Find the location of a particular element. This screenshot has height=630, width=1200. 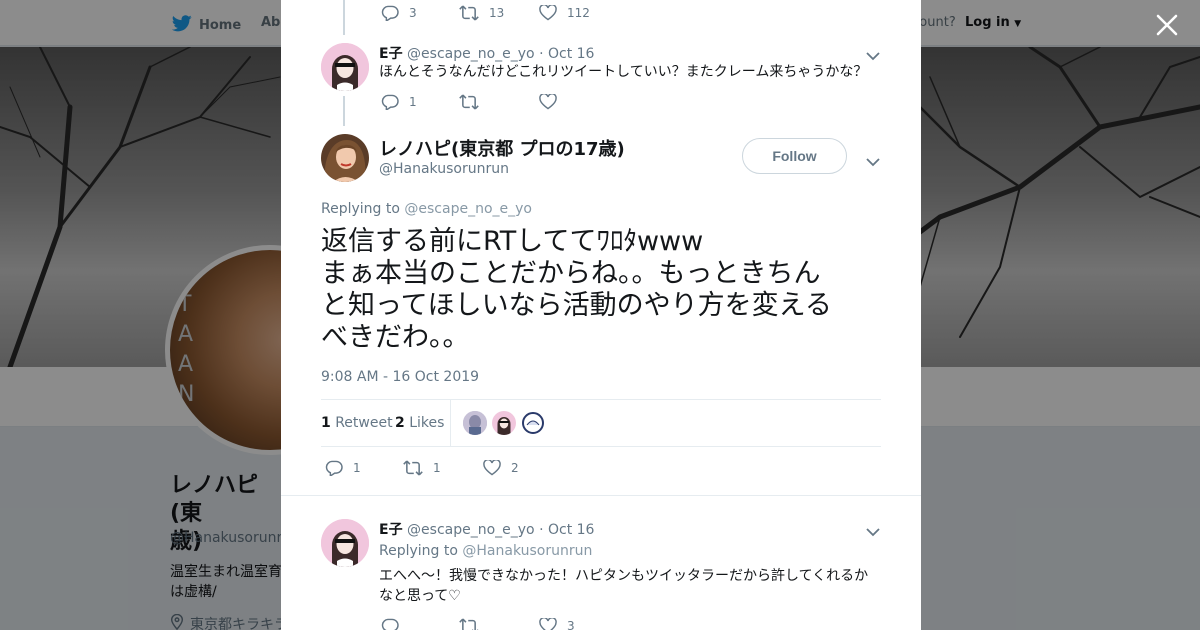

reply1-actions: 1 is located at coordinates (474, 102).